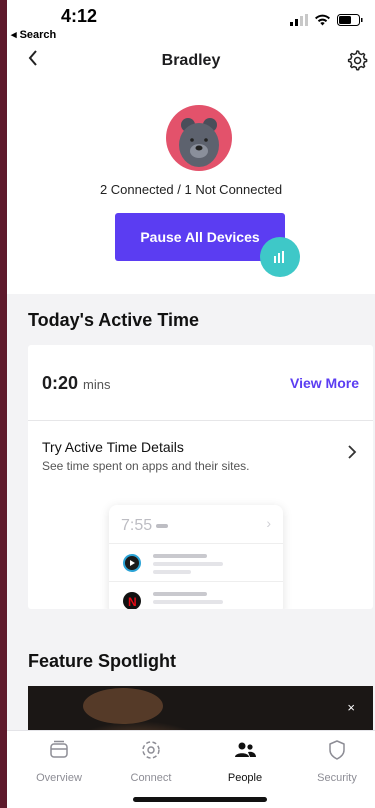 This screenshot has height=808, width=375. Describe the element at coordinates (196, 595) in the screenshot. I see `preview-app-row: N` at that location.